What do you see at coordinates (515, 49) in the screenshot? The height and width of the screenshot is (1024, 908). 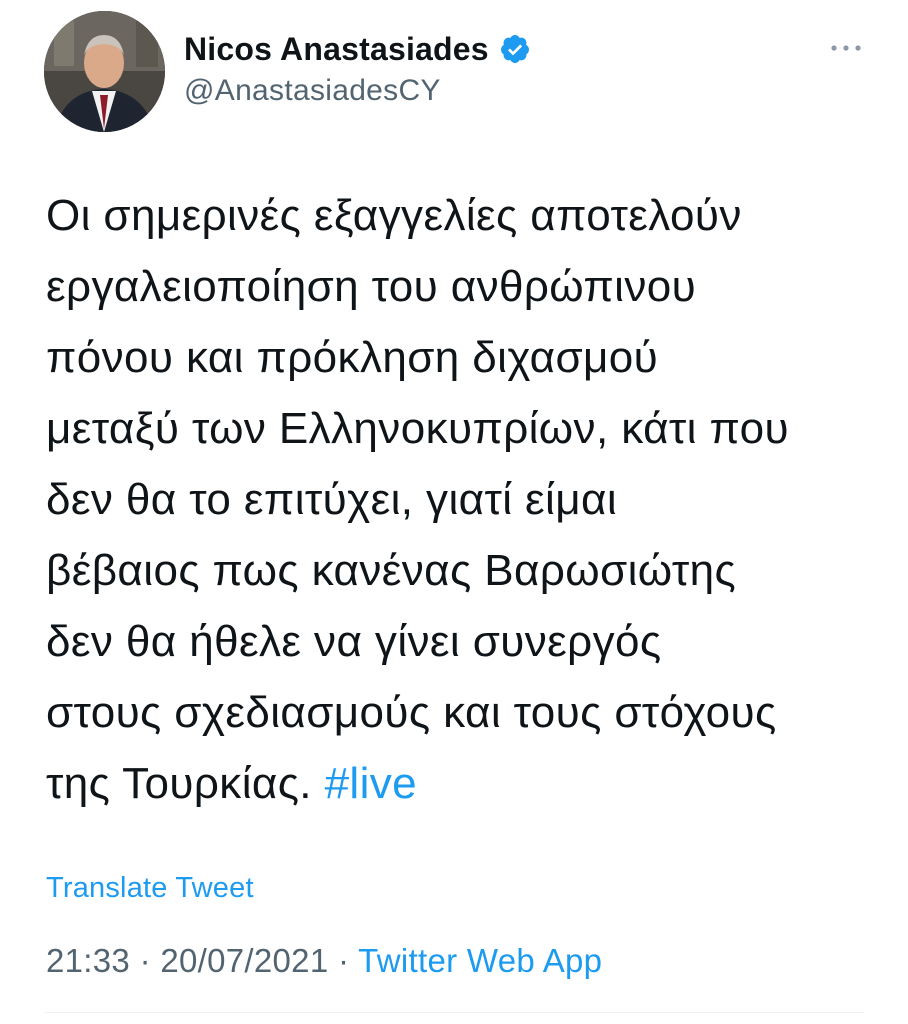 I see `verified-badge-icon` at bounding box center [515, 49].